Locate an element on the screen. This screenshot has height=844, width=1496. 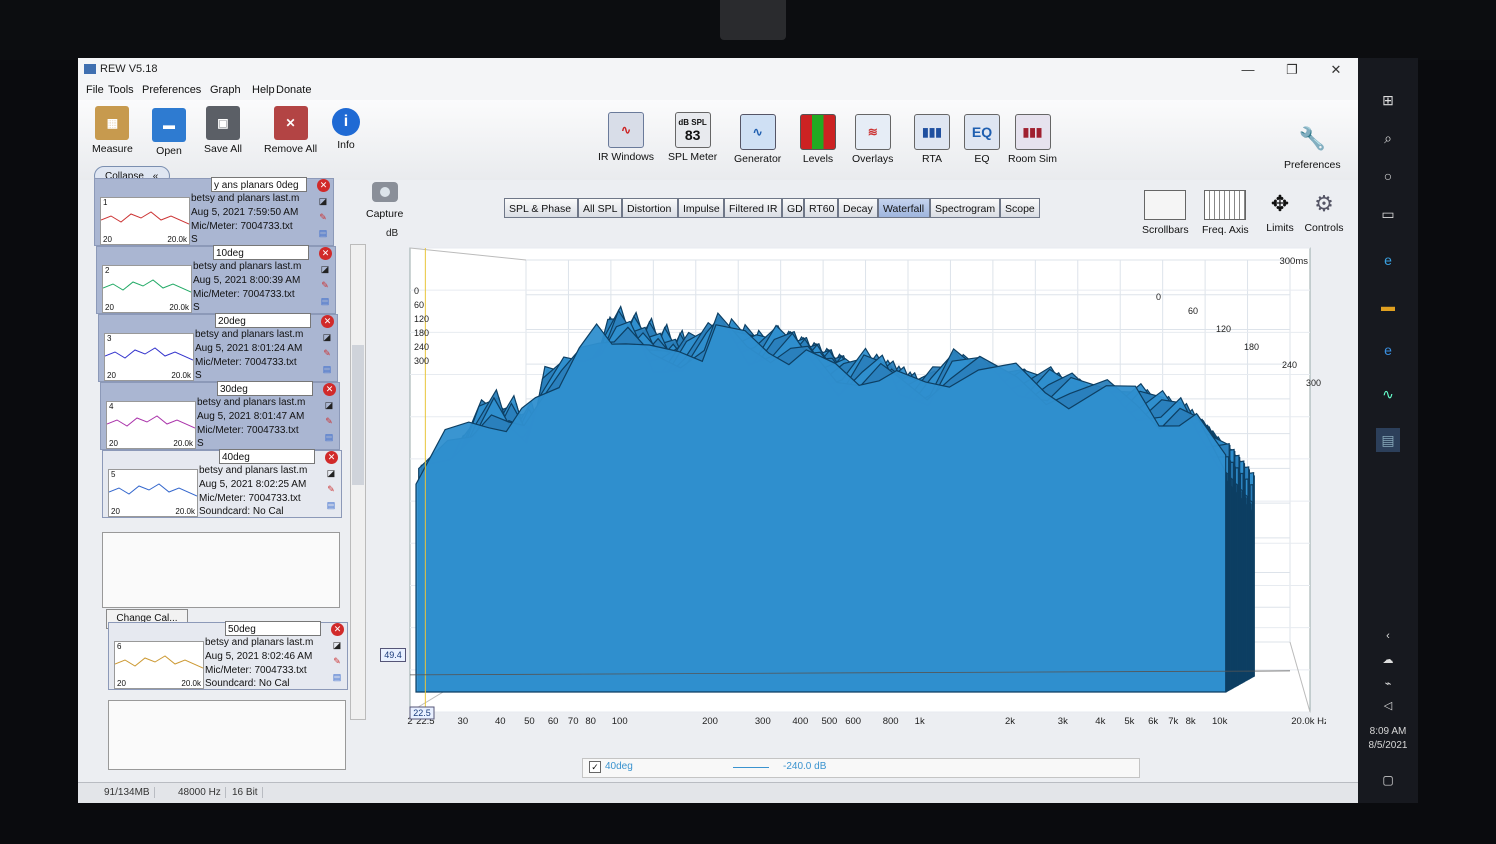
spl-meter-button: dB SPL 83 SPL Meter is located at coordinates (692, 137).